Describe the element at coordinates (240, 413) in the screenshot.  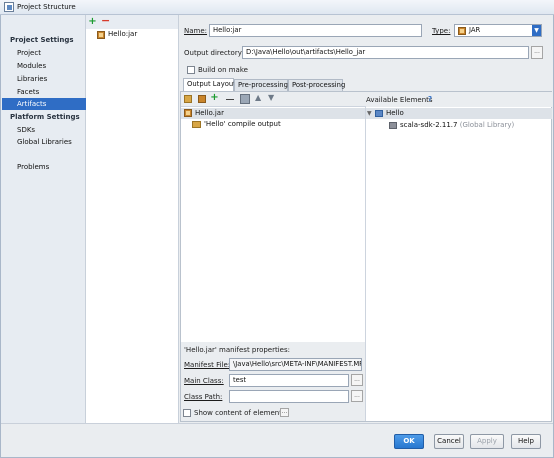
I see `show-content-label: Show content of elements` at that location.